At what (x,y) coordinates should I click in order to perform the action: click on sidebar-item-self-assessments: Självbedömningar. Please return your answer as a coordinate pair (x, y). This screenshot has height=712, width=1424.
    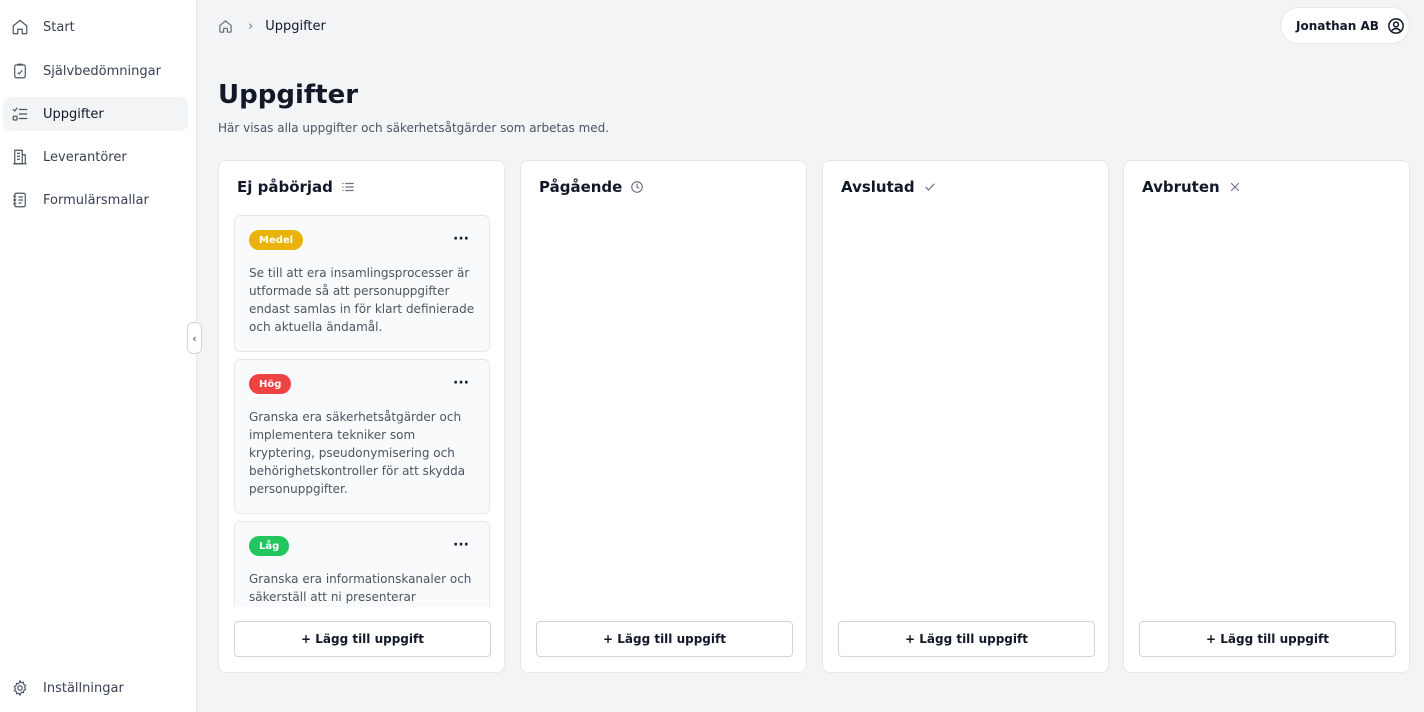
    Looking at the image, I should click on (95, 71).